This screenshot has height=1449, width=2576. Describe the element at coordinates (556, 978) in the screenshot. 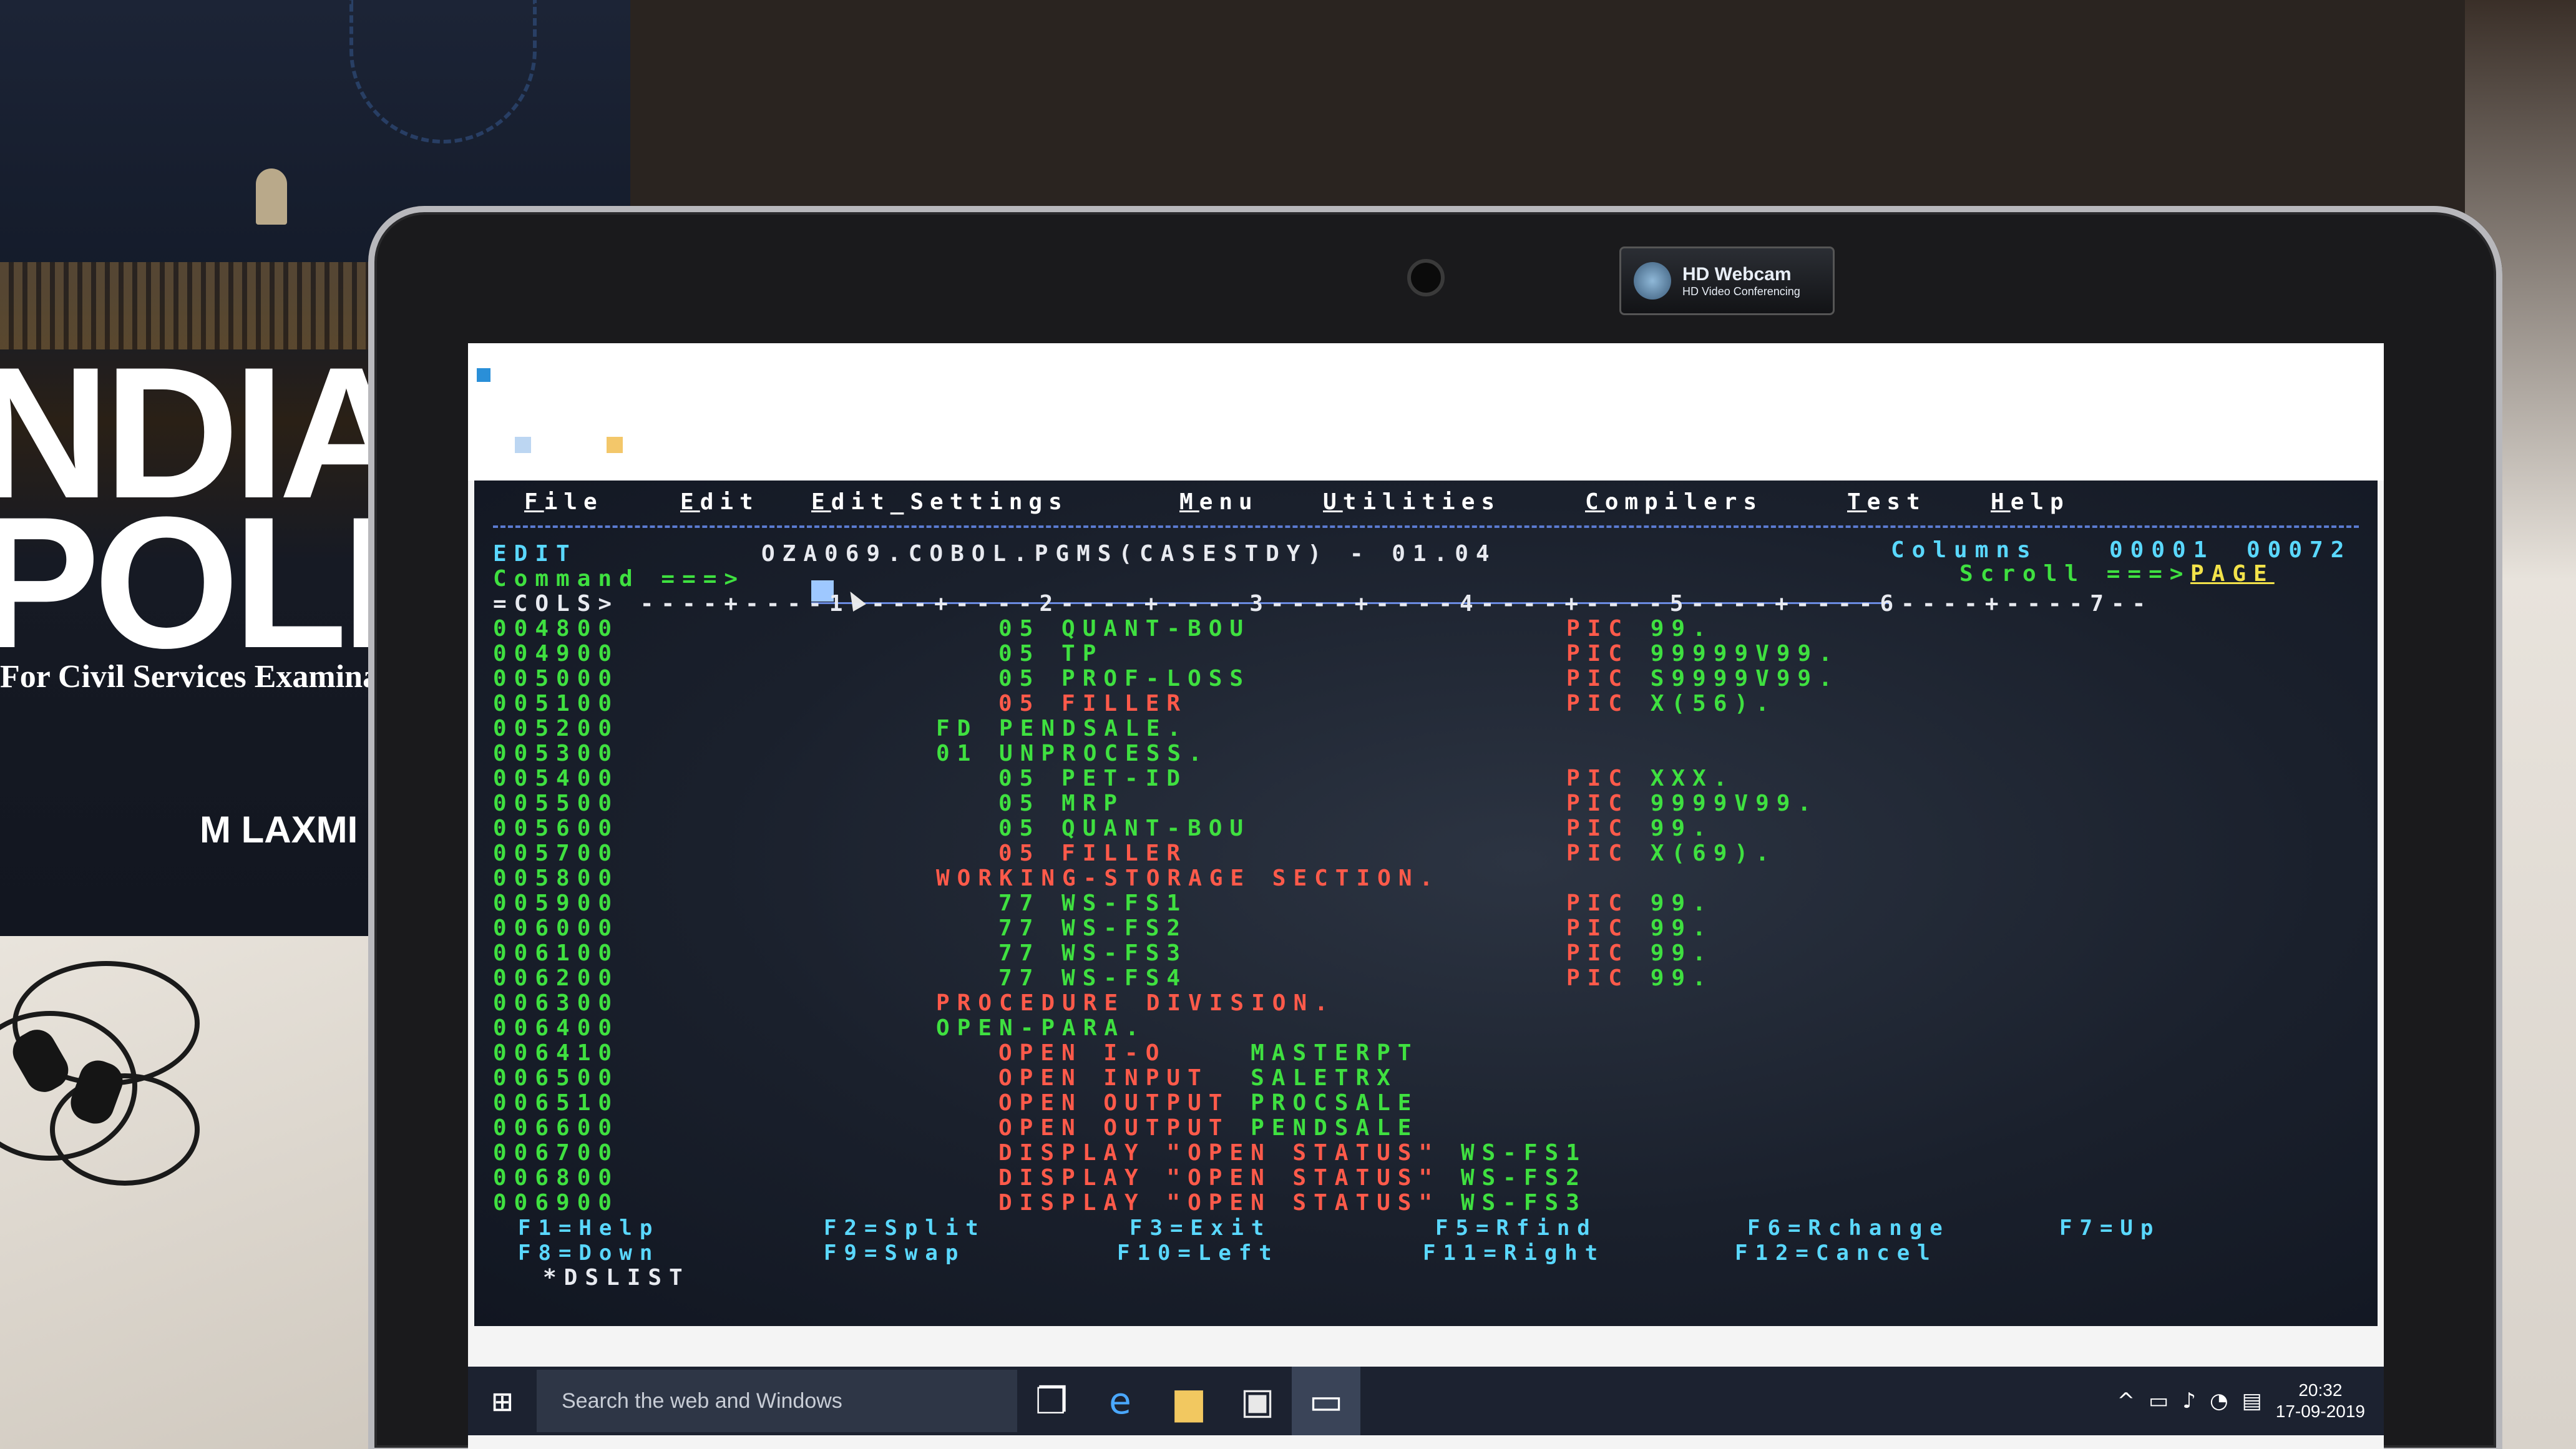

I see `line-number: 006200` at that location.